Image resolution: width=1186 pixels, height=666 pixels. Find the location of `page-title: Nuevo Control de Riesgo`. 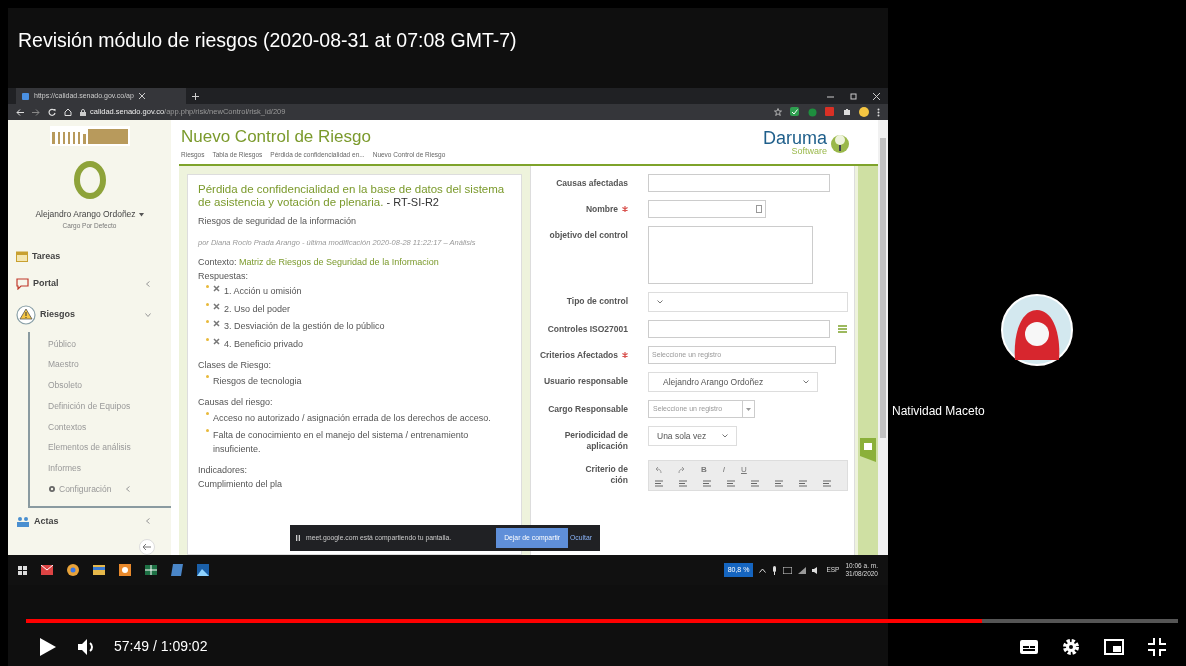

page-title: Nuevo Control de Riesgo is located at coordinates (276, 136).